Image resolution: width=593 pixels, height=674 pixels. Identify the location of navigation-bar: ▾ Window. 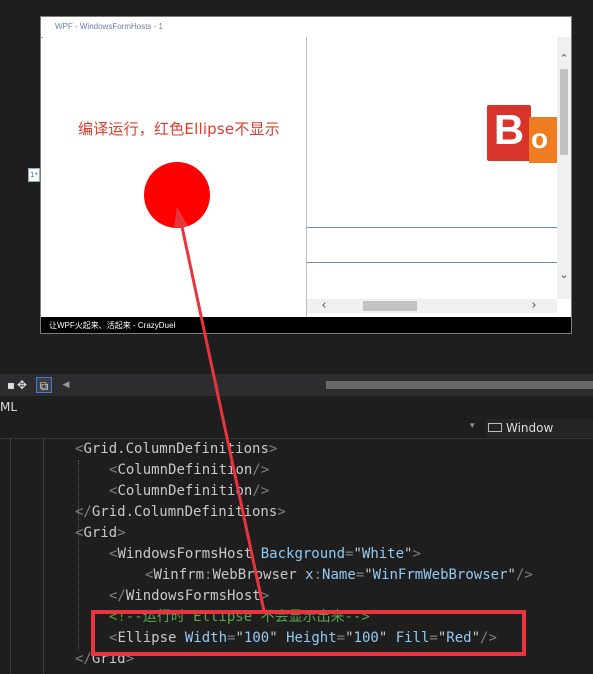
(296, 428).